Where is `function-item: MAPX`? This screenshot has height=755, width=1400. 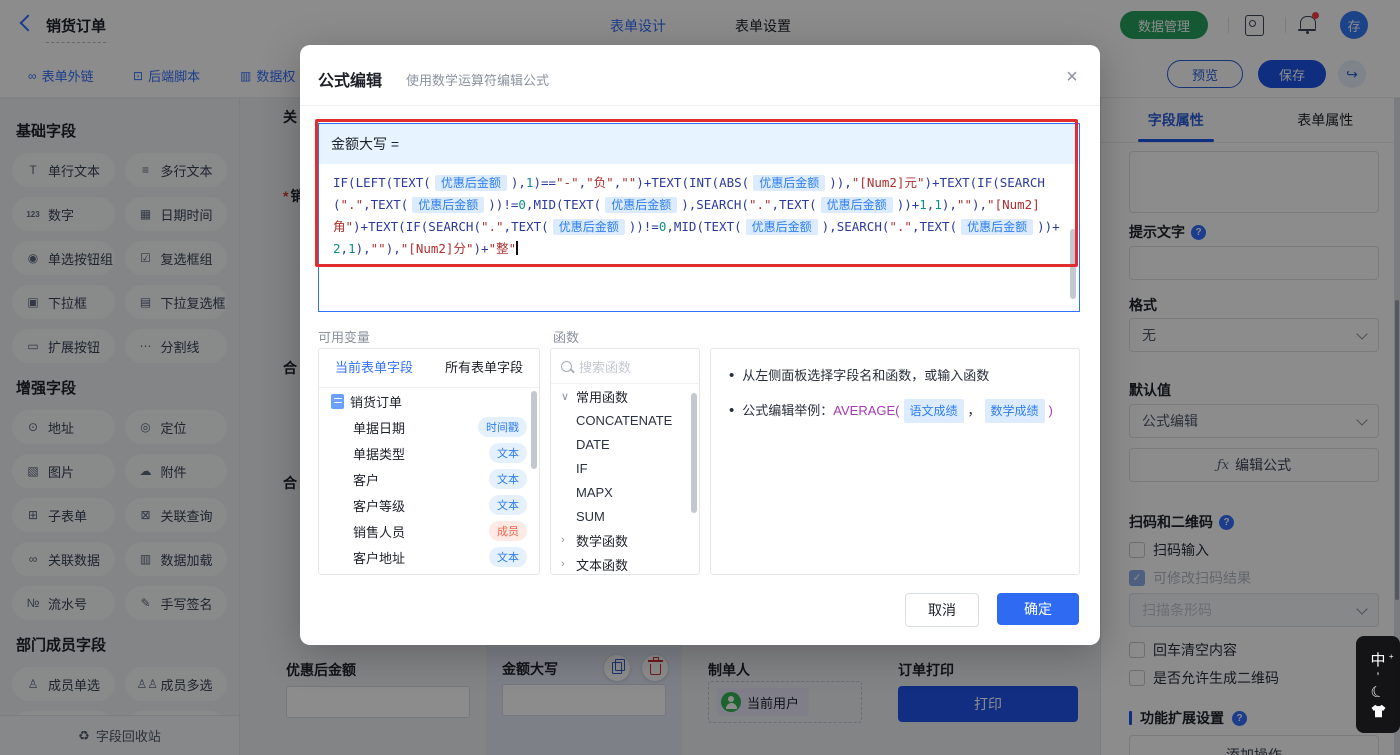
function-item: MAPX is located at coordinates (625, 492).